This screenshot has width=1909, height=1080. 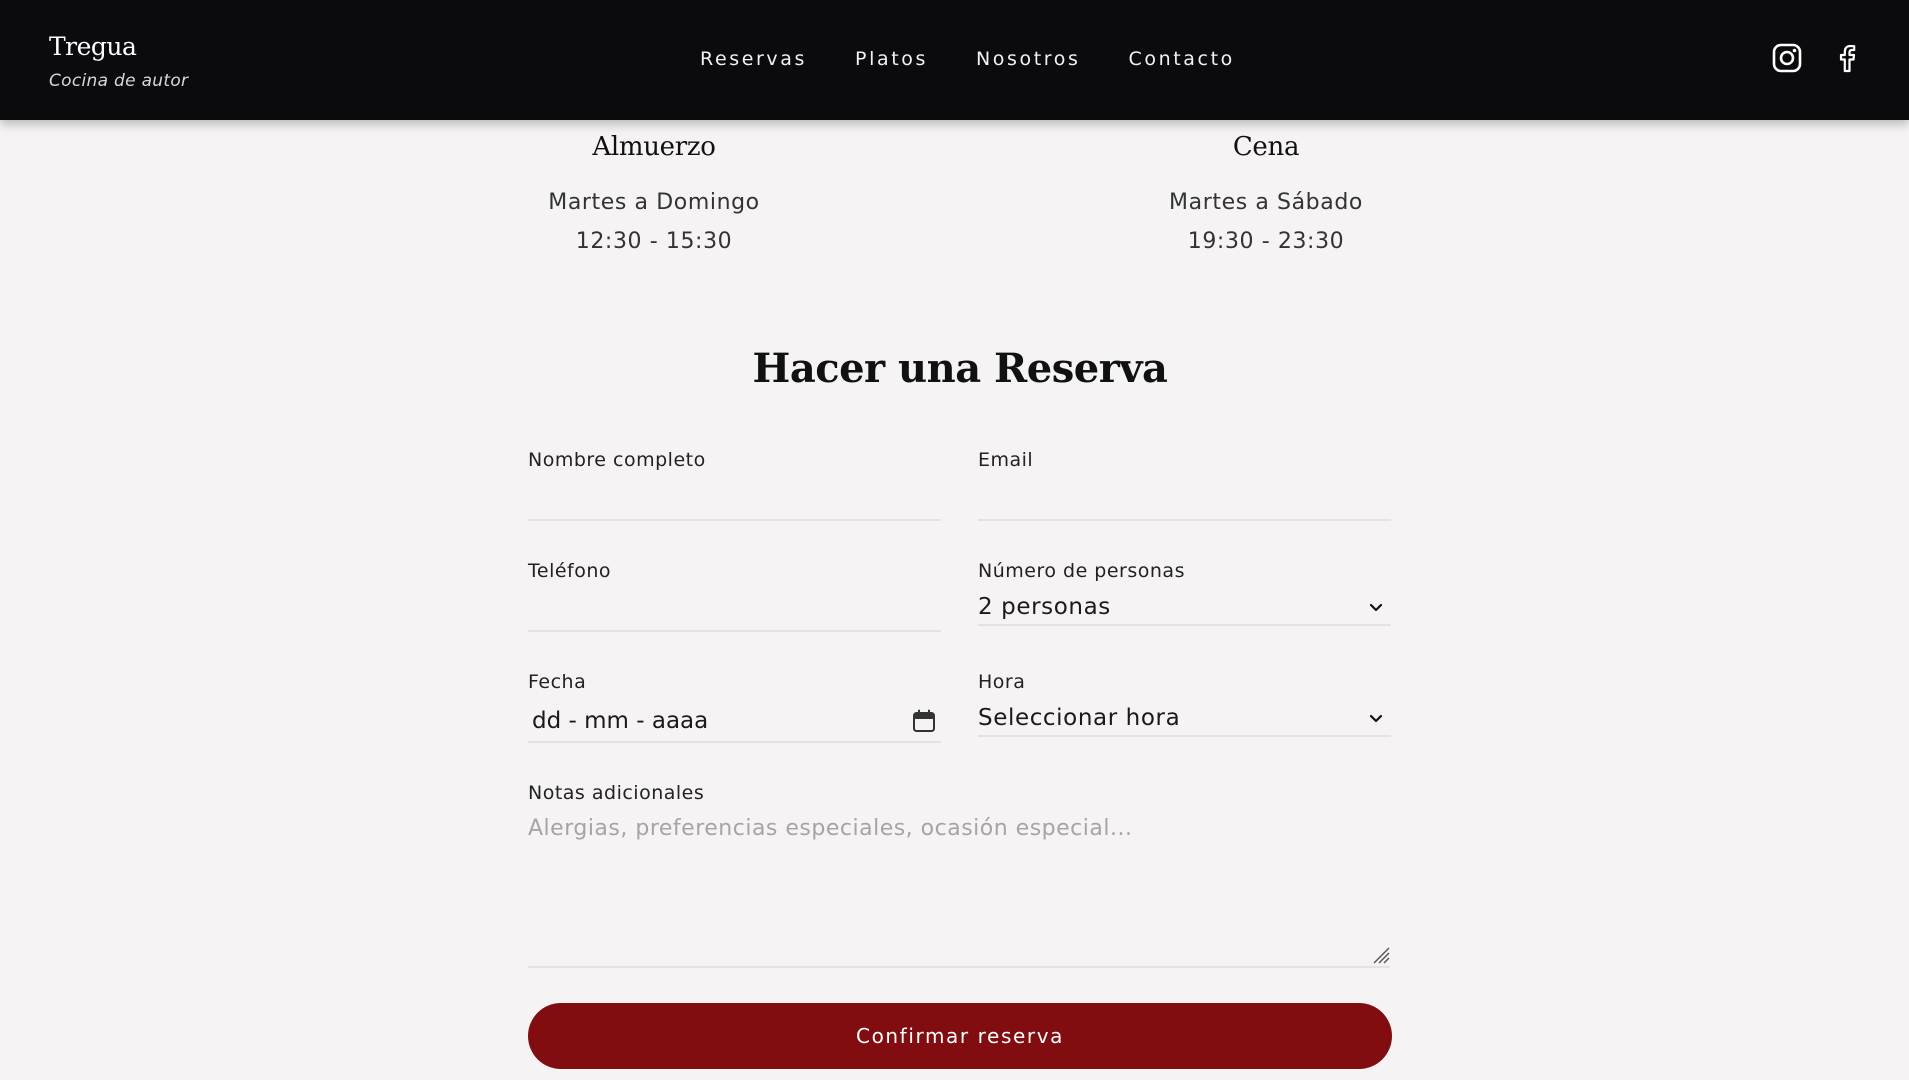 I want to click on phone-field: Teléfono, so click(x=734, y=596).